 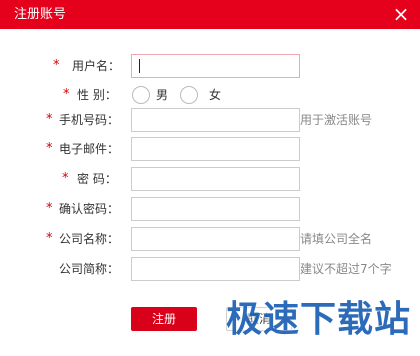 What do you see at coordinates (89, 239) in the screenshot?
I see `company-name-label: 公司名称：` at bounding box center [89, 239].